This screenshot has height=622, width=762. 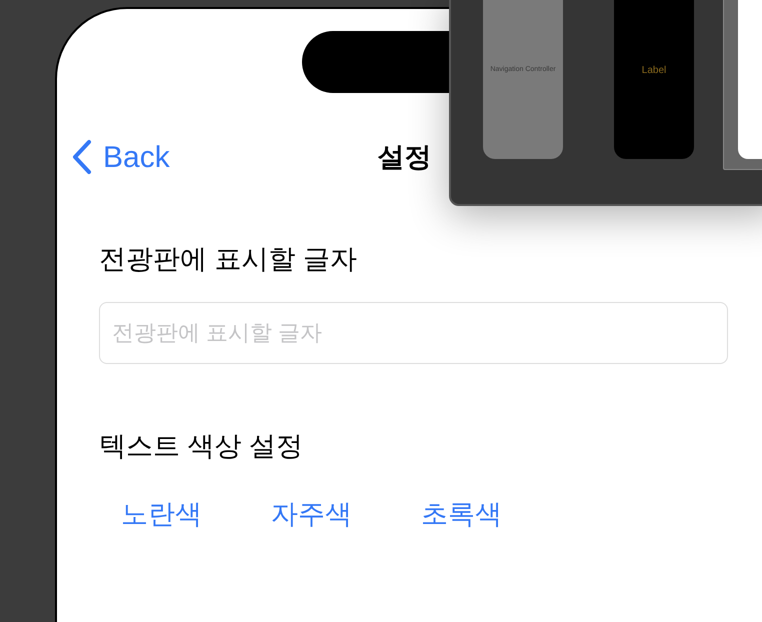 I want to click on scene-label: Label, so click(x=654, y=71).